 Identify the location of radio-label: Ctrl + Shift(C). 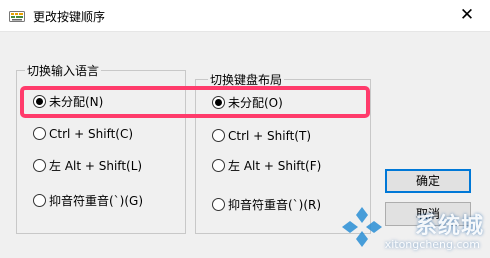
(91, 134).